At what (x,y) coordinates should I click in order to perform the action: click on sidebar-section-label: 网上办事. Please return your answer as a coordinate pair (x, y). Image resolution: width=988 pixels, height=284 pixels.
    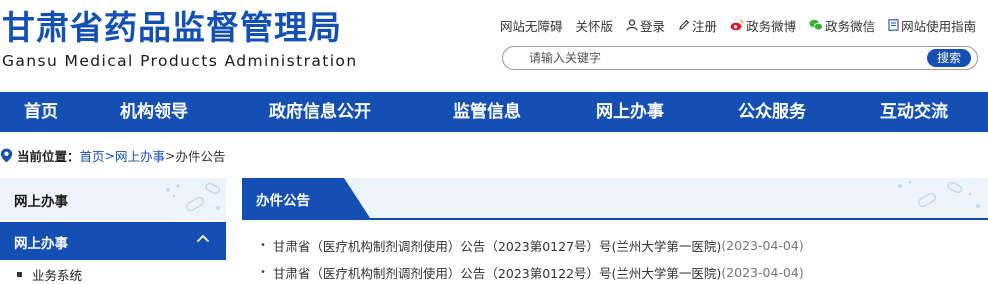
    Looking at the image, I should click on (41, 244).